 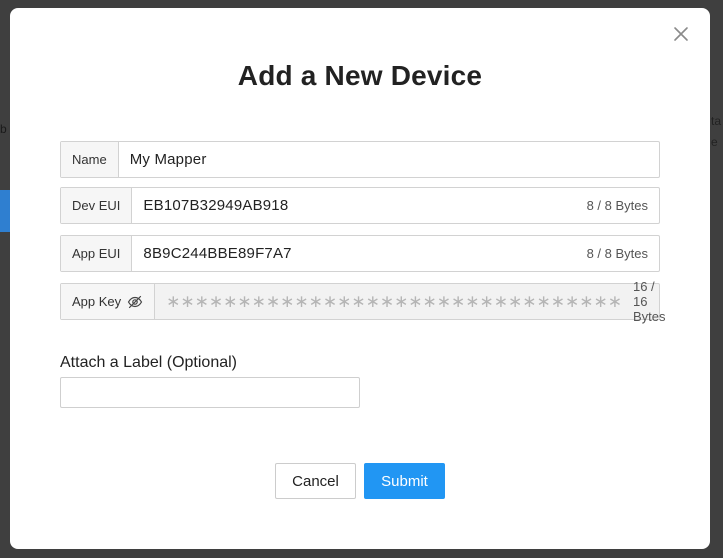 What do you see at coordinates (360, 75) in the screenshot?
I see `modal-title: Add a New Device` at bounding box center [360, 75].